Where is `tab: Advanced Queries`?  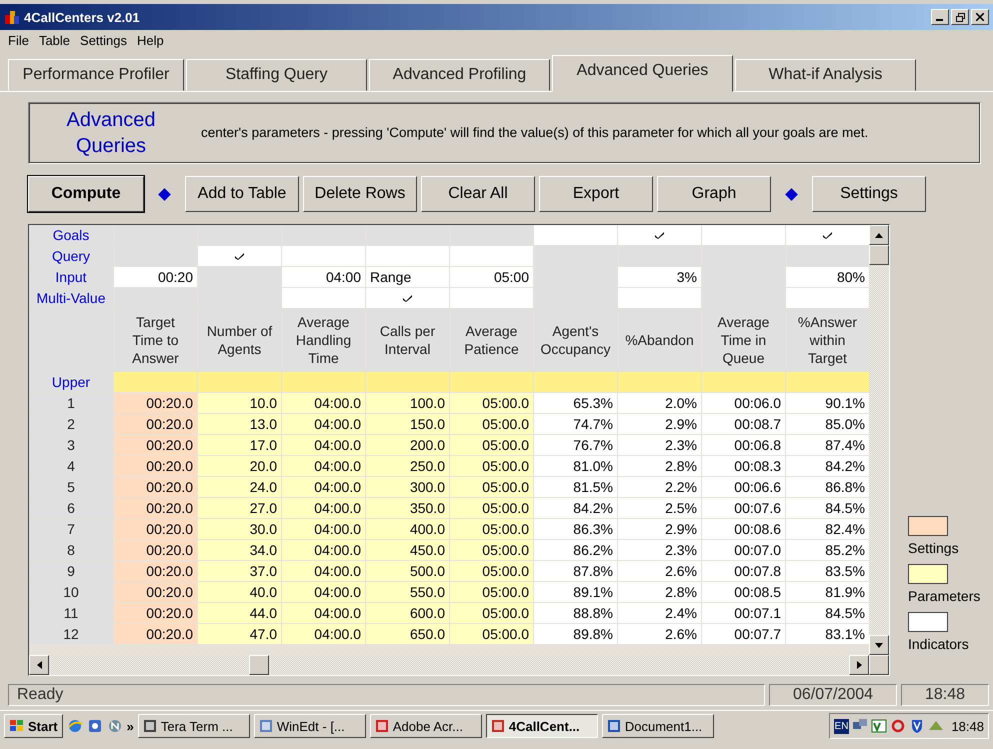
tab: Advanced Queries is located at coordinates (642, 73).